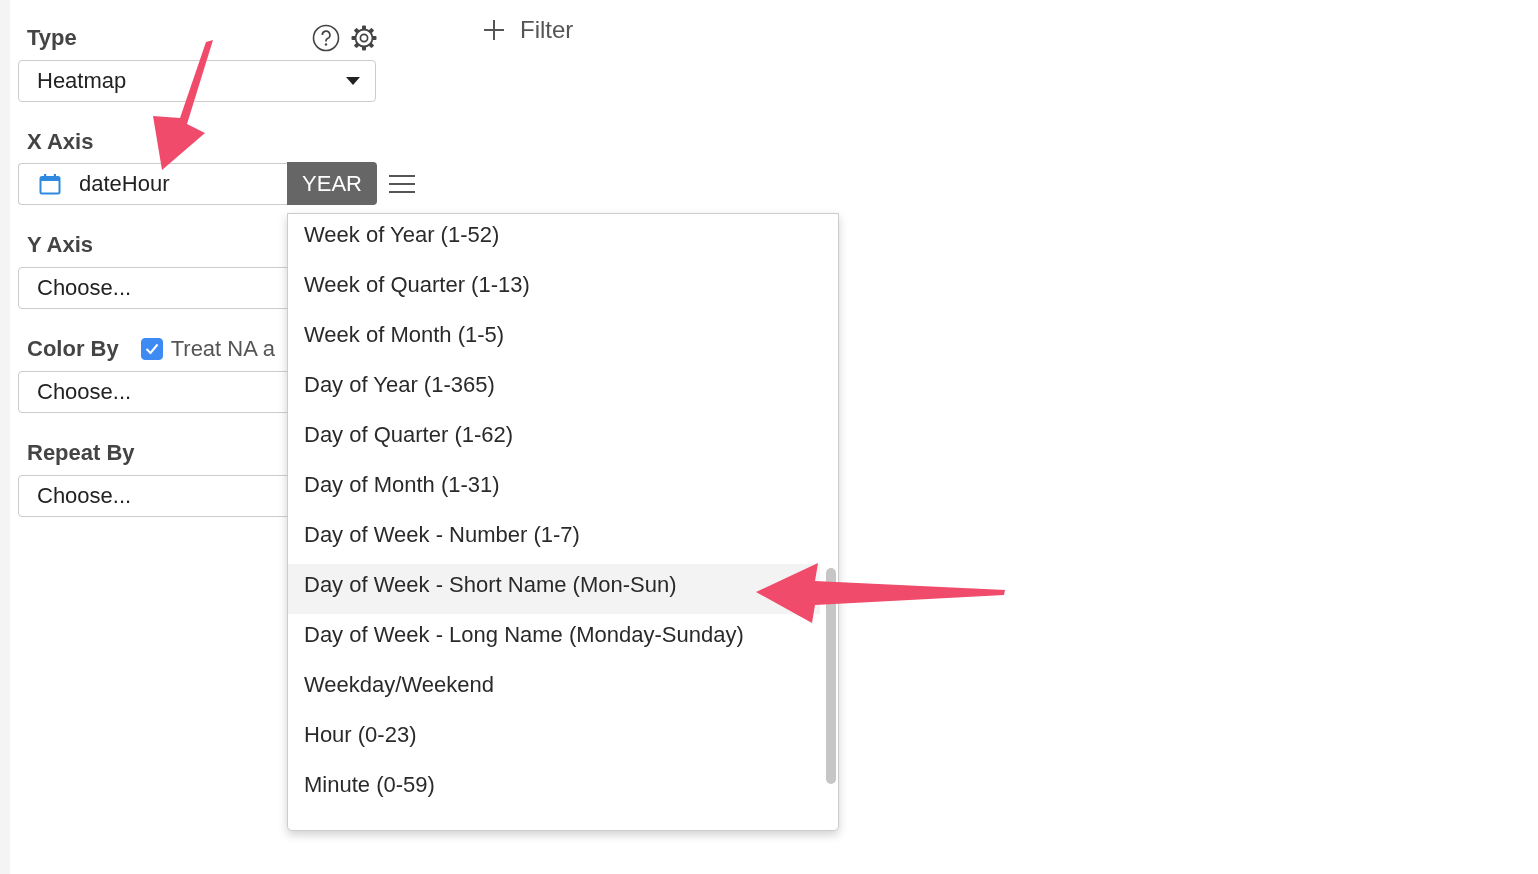 This screenshot has width=1538, height=874. Describe the element at coordinates (524, 635) in the screenshot. I see `menu-item: Day of Week - Long Name (Monday-Sunday)` at that location.